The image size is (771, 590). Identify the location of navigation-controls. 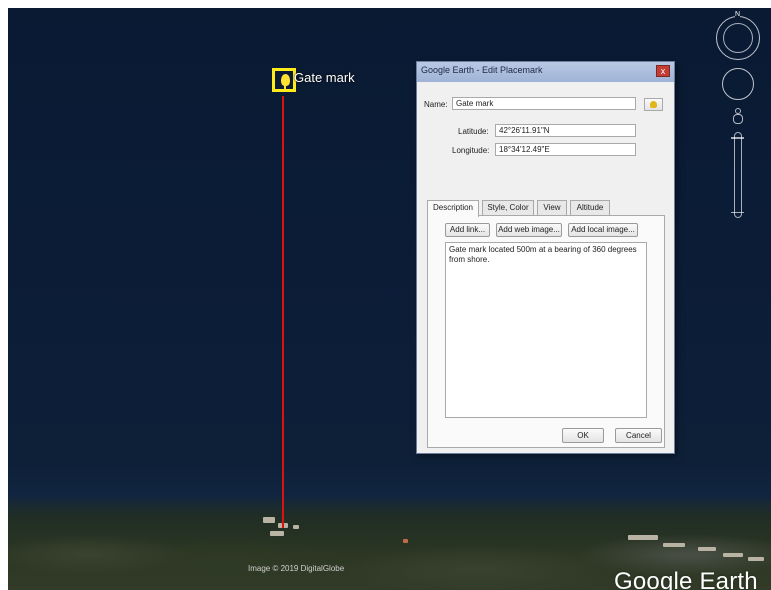
(739, 115).